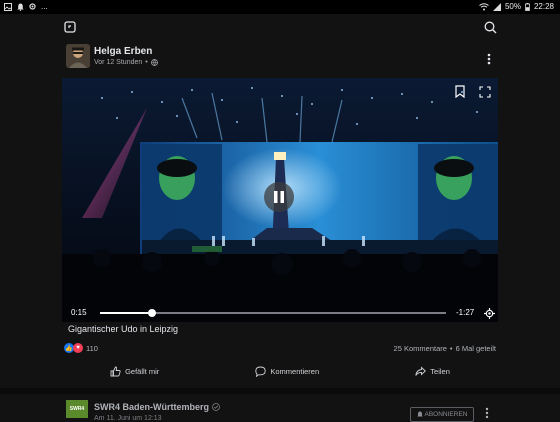 Image resolution: width=560 pixels, height=422 pixels. What do you see at coordinates (273, 313) in the screenshot?
I see `progress-bar` at bounding box center [273, 313].